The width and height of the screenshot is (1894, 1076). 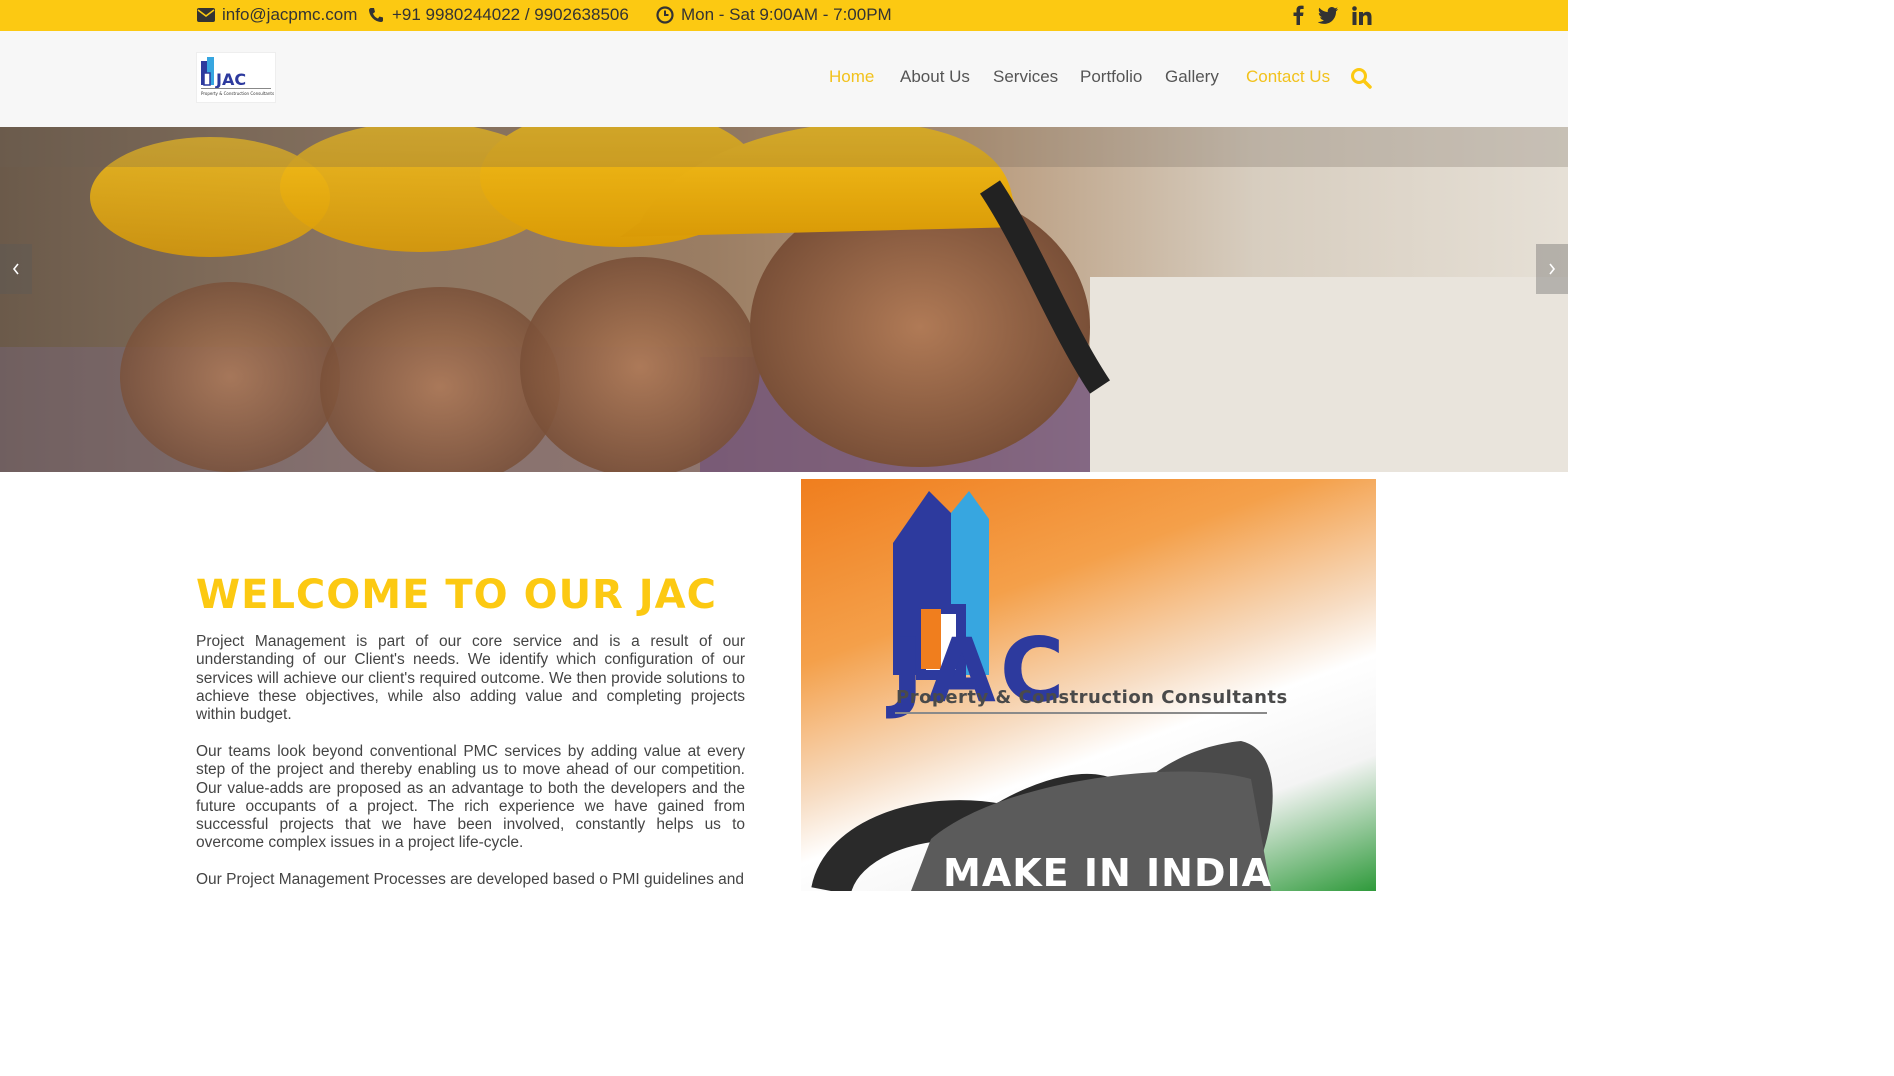 I want to click on search-icon, so click(x=1361, y=78).